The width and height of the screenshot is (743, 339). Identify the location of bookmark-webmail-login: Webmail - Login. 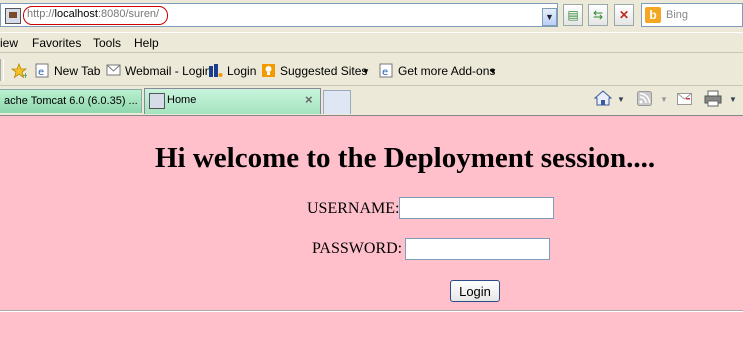
(168, 71).